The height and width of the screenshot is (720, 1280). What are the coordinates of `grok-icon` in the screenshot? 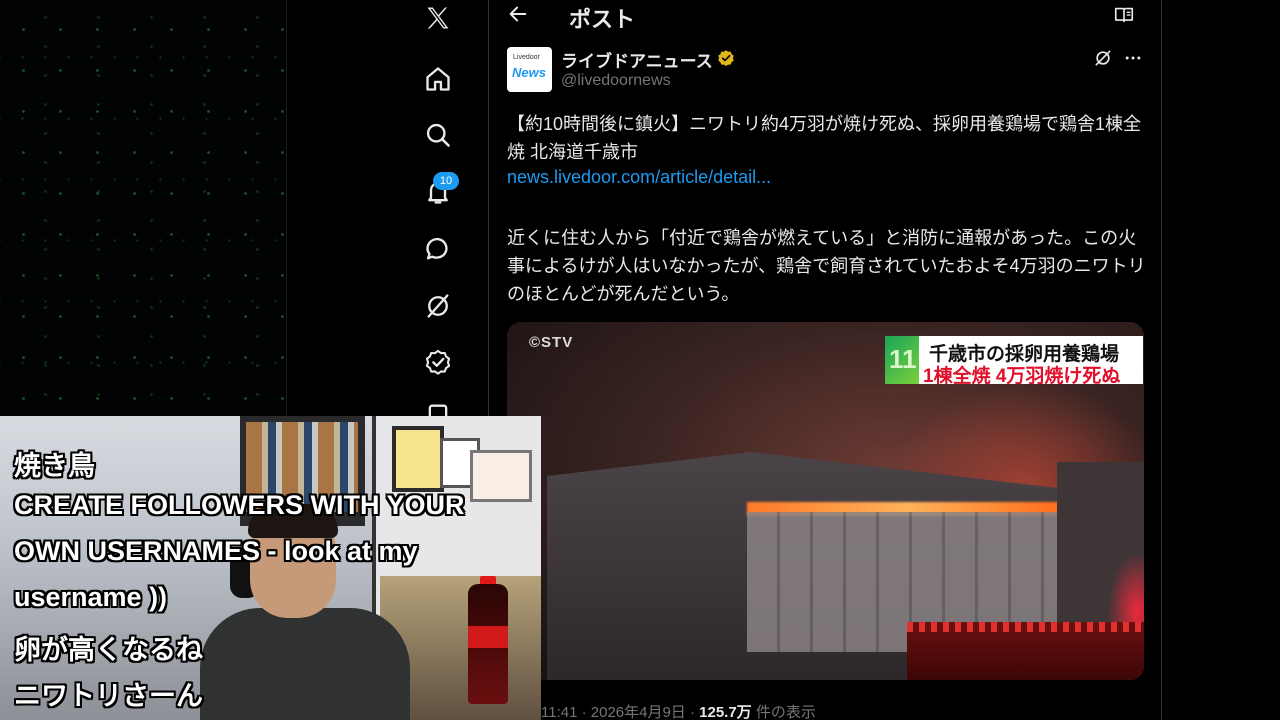 It's located at (438, 306).